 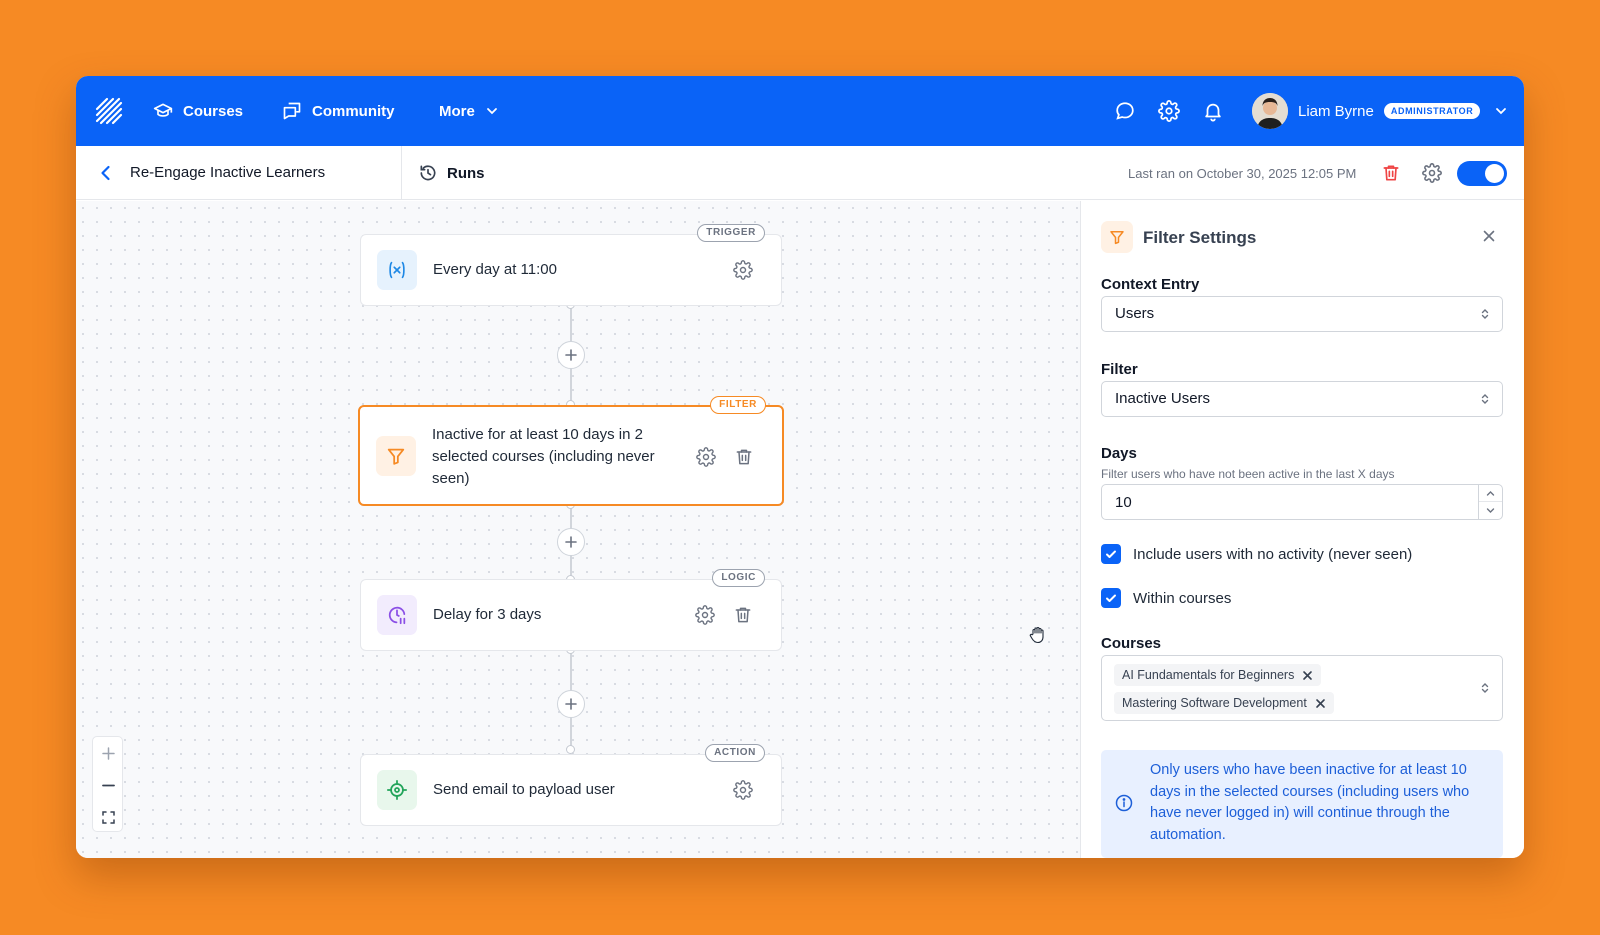 I want to click on bell-icon, so click(x=1213, y=111).